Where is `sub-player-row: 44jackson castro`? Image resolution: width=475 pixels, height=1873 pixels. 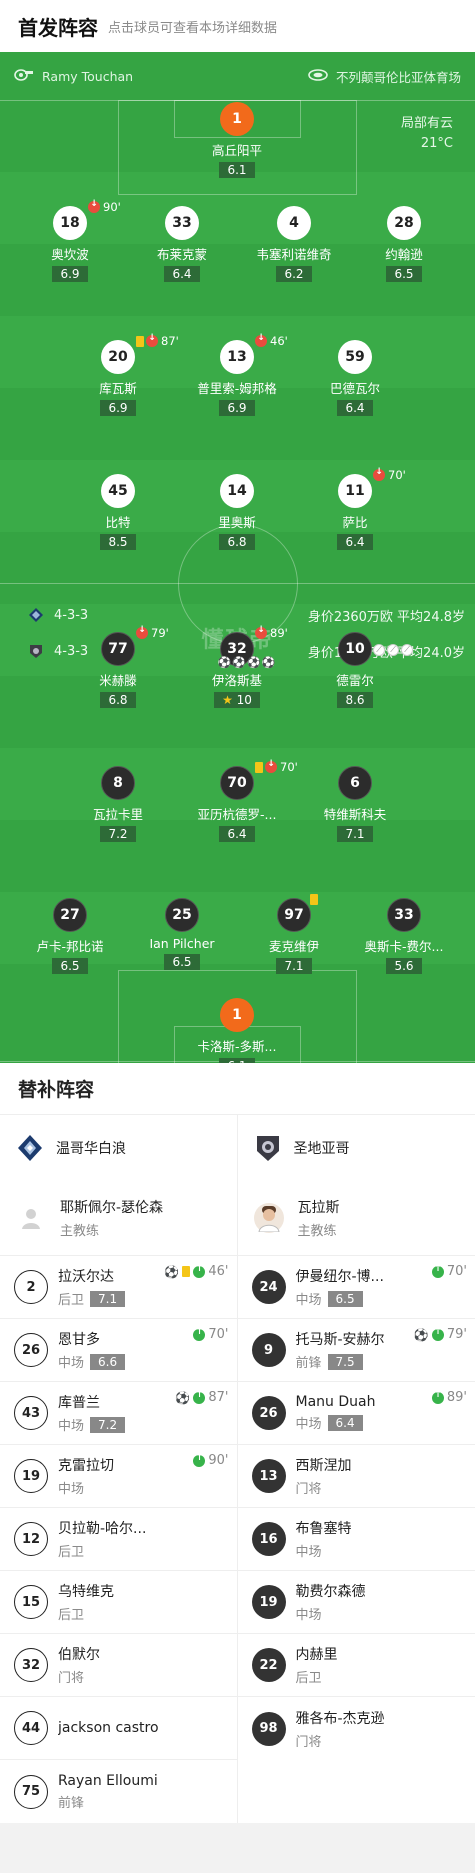
sub-player-row: 44jackson castro is located at coordinates (118, 1728).